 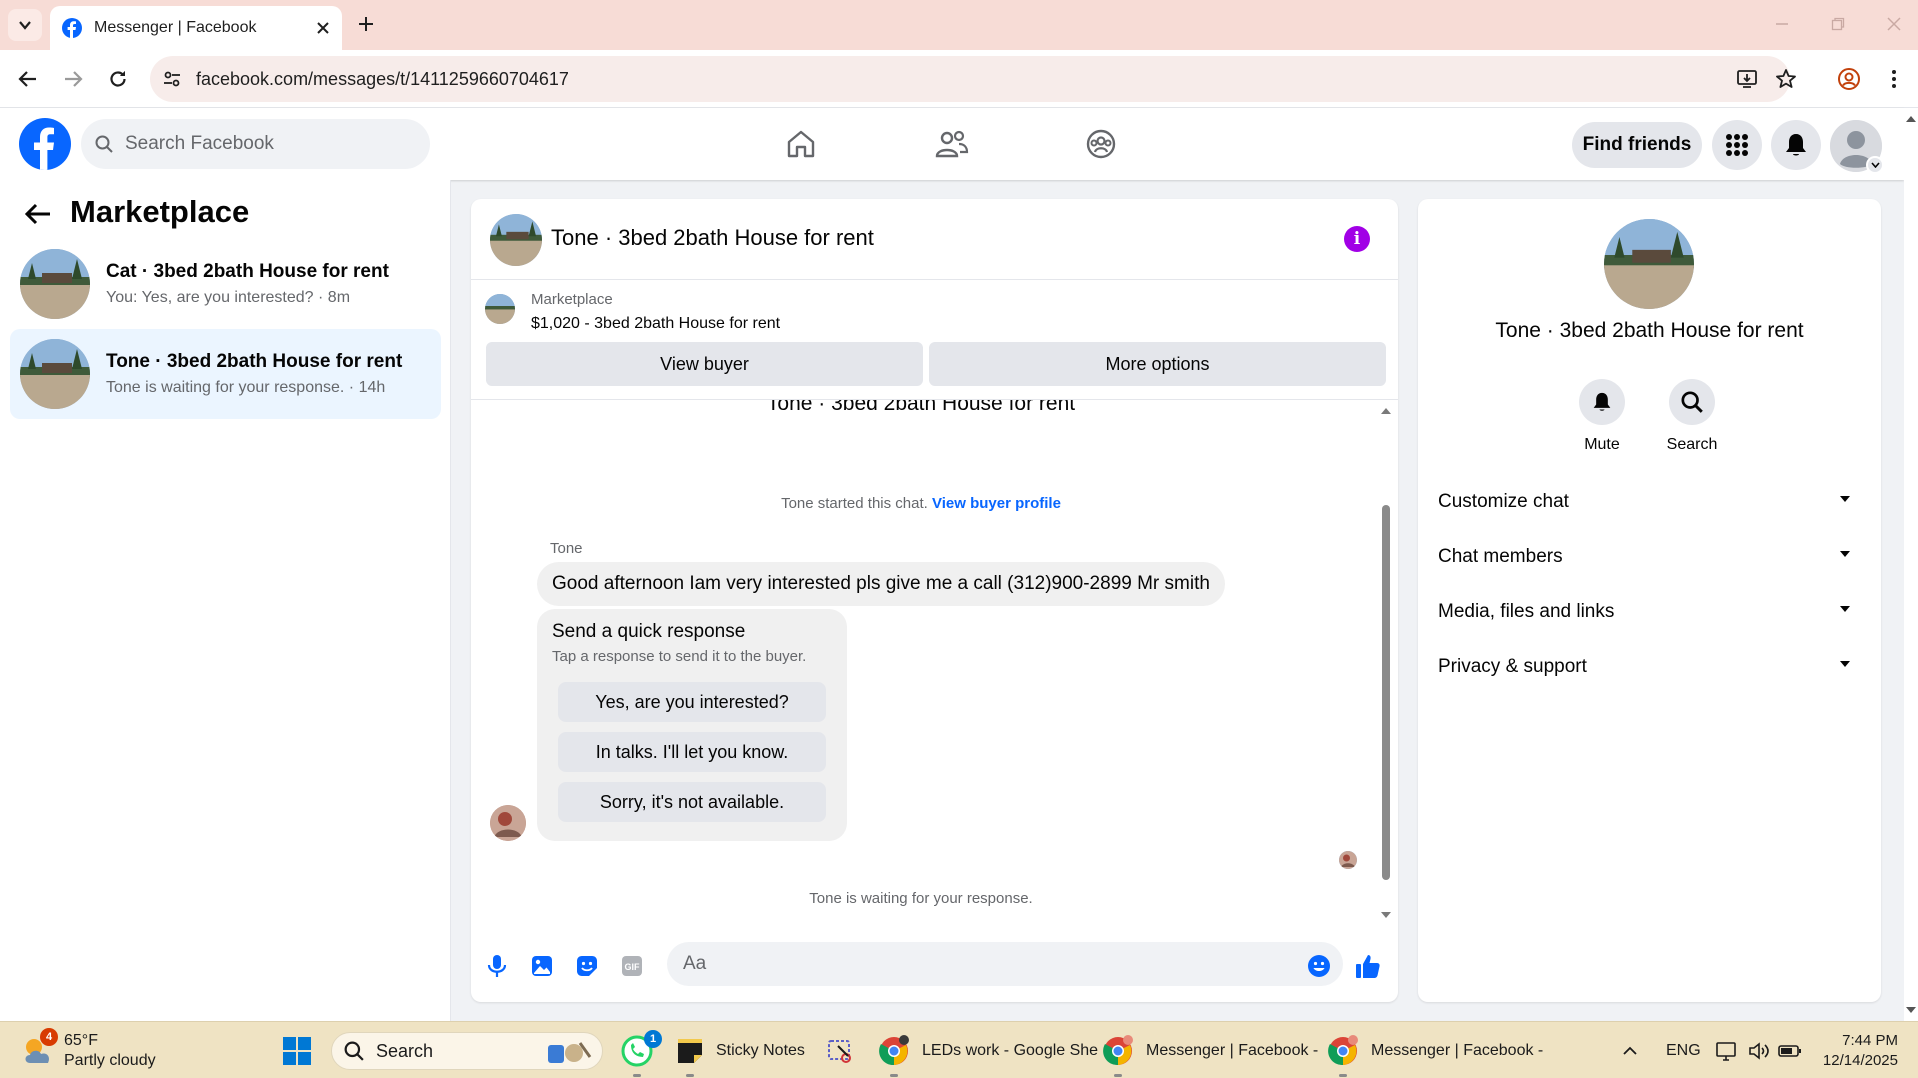 I want to click on sticker-button, so click(x=587, y=966).